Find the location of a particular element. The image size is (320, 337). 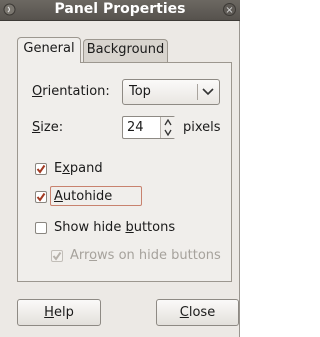

chevron-down-icon is located at coordinates (208, 92).